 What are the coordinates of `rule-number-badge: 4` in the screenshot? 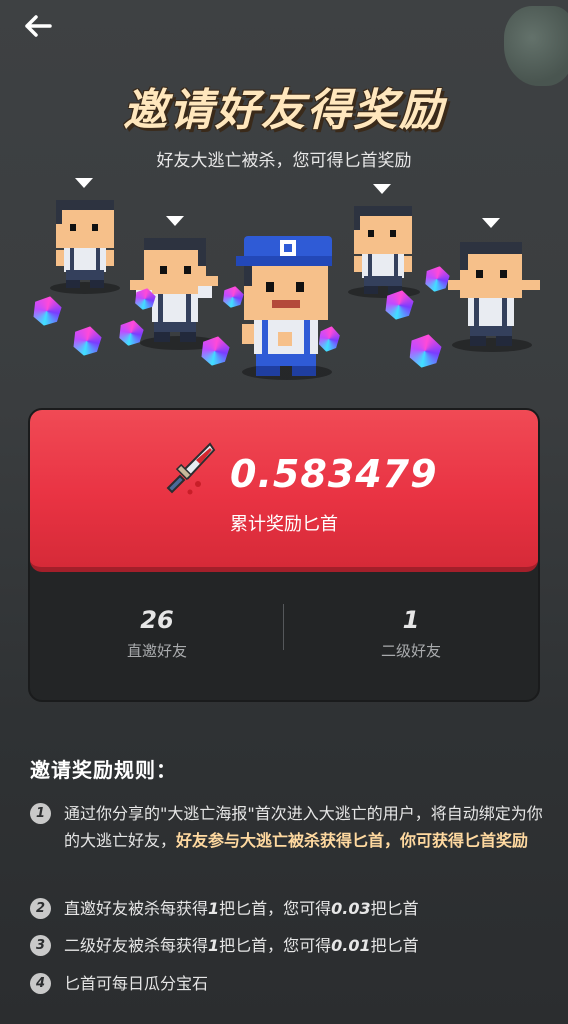 It's located at (40, 983).